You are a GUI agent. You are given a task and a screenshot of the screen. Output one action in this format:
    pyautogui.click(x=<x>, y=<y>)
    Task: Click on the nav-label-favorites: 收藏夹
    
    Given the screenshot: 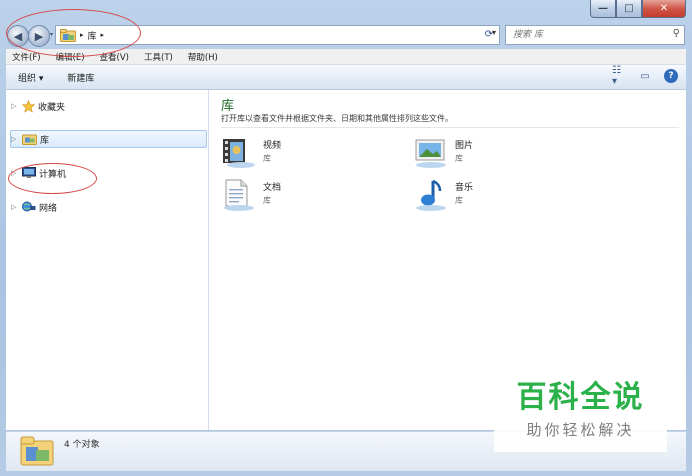 What is the action you would take?
    pyautogui.click(x=52, y=107)
    